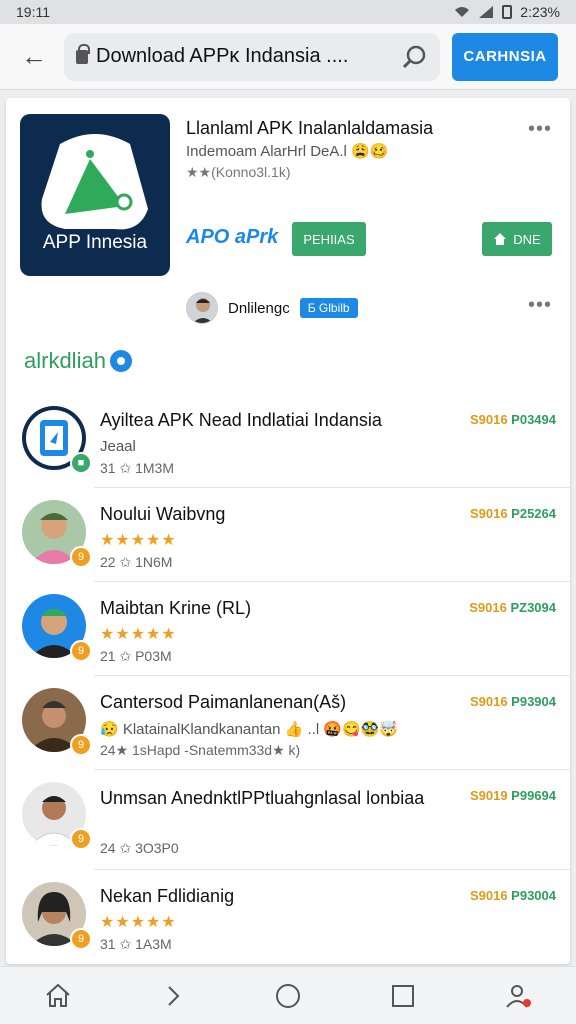 The width and height of the screenshot is (576, 1024). Describe the element at coordinates (512, 419) in the screenshot. I see `item-price: S9016 P03494` at that location.